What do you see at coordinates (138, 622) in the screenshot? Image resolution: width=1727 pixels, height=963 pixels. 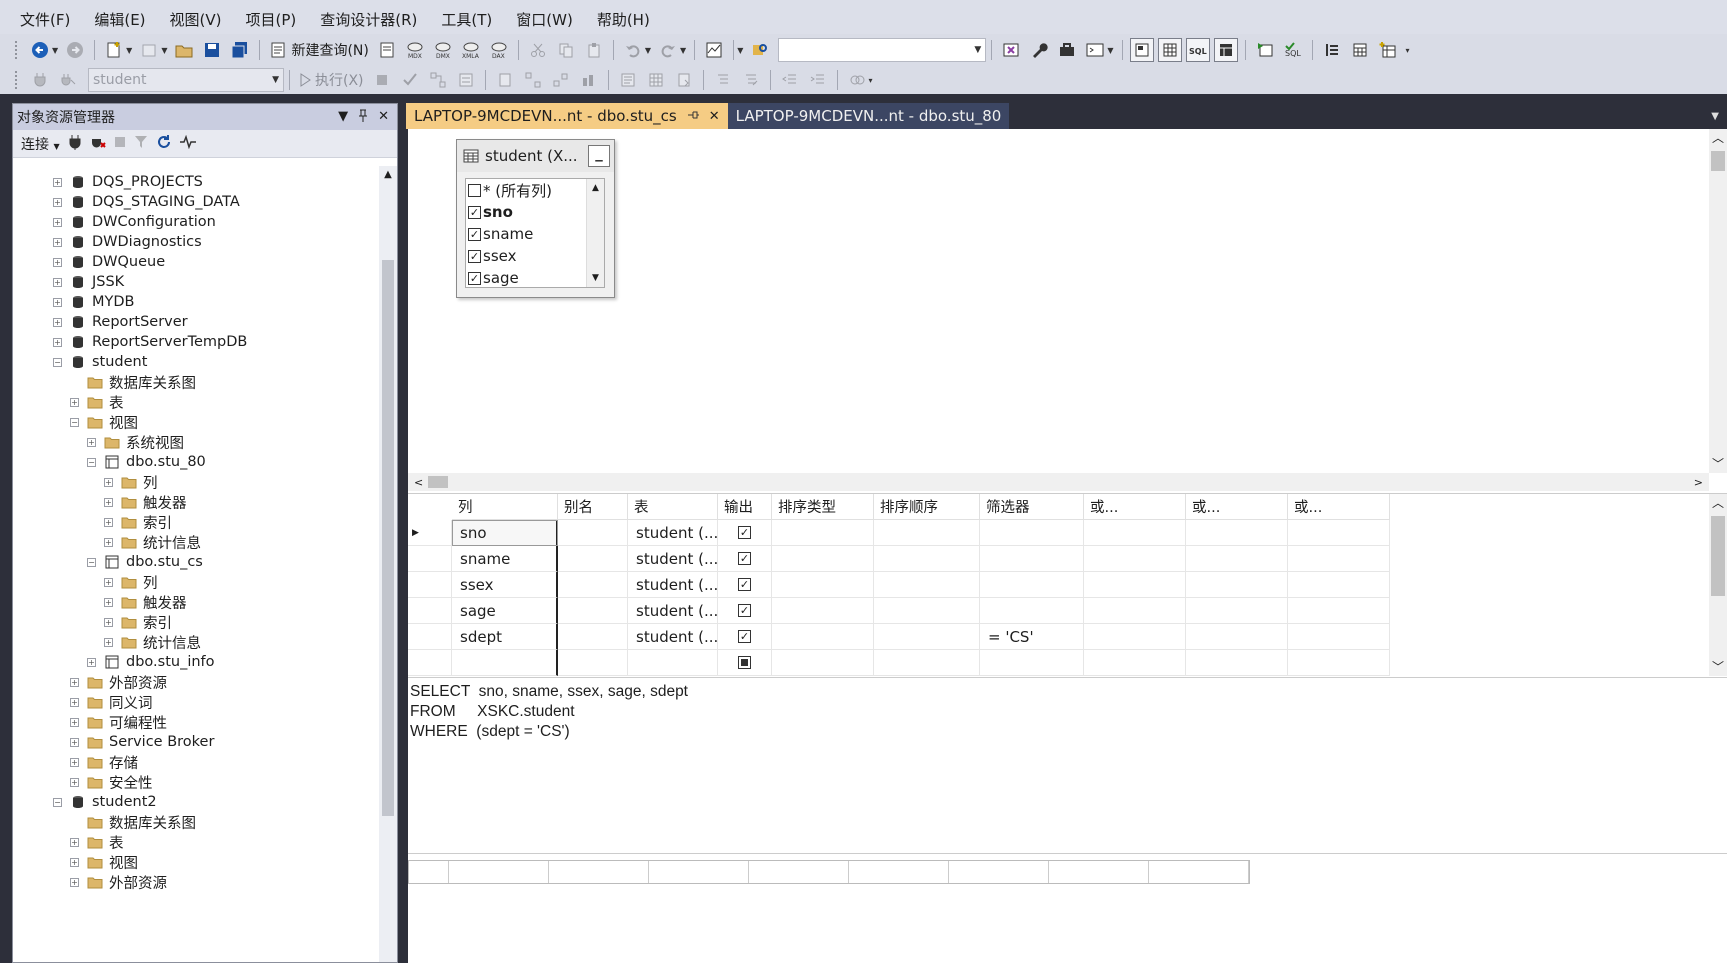 I see `tree-node: + 索引` at bounding box center [138, 622].